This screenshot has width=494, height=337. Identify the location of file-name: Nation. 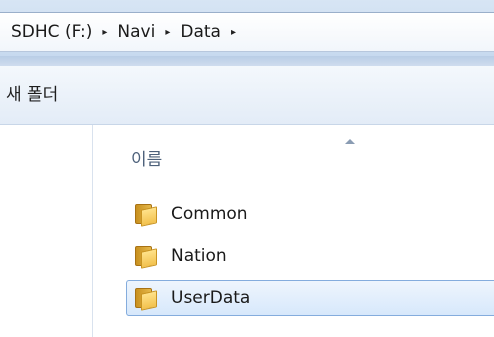
(199, 256).